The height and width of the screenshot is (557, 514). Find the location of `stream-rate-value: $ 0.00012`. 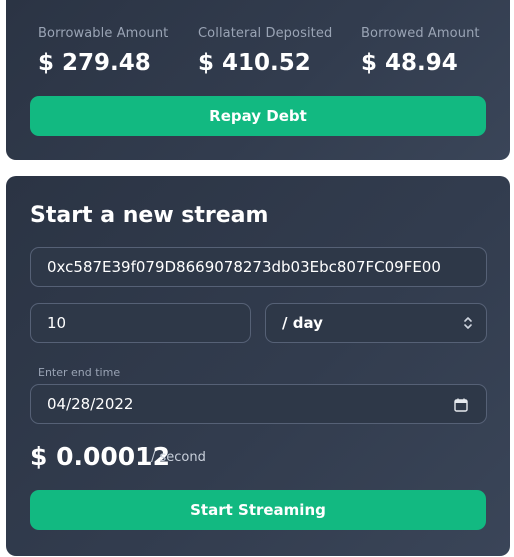

stream-rate-value: $ 0.00012 is located at coordinates (100, 456).